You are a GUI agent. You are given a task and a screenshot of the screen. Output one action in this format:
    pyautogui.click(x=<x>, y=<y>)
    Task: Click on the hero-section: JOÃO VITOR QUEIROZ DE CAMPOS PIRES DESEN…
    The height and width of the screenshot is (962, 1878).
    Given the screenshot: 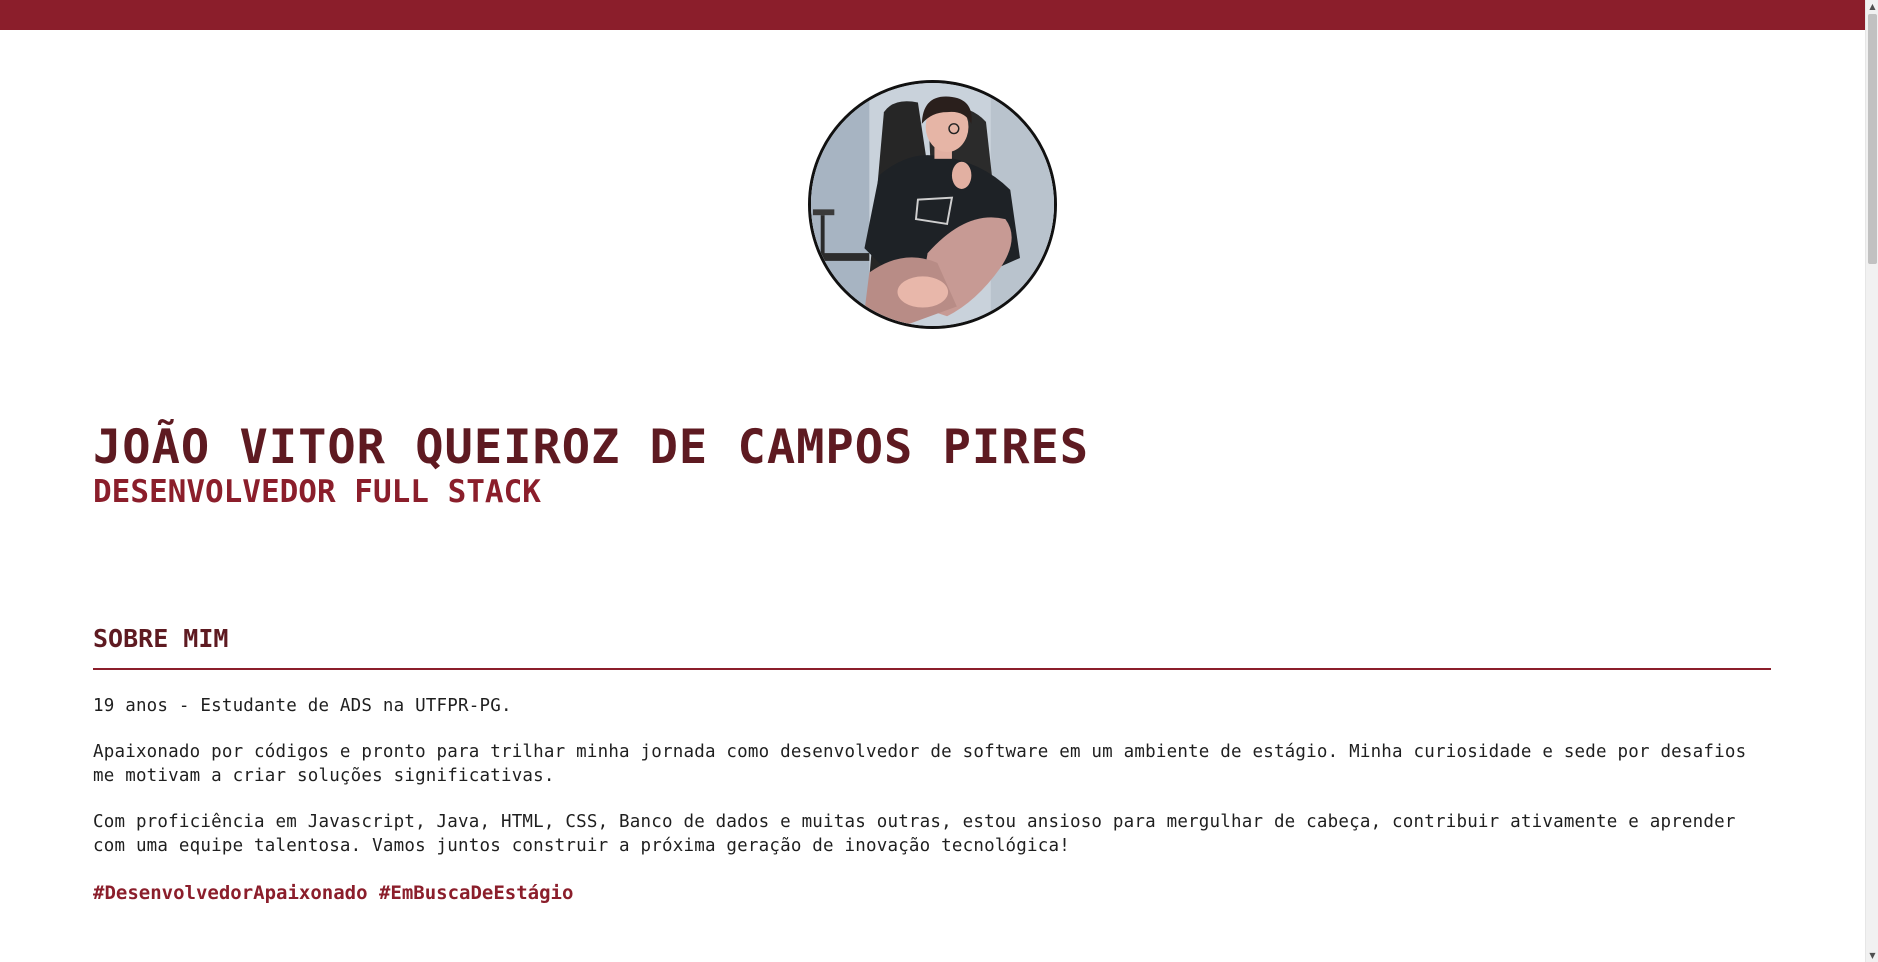 What is the action you would take?
    pyautogui.click(x=933, y=466)
    